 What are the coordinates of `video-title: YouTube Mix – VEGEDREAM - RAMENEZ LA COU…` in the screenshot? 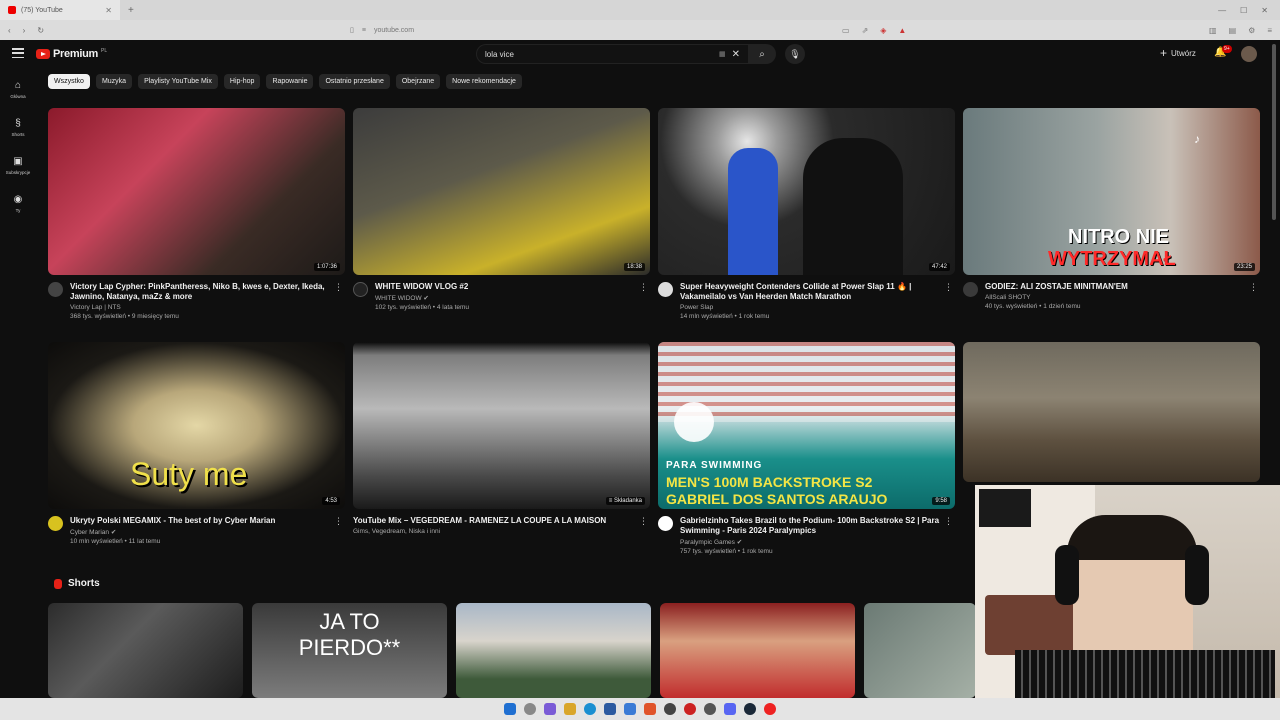 It's located at (501, 521).